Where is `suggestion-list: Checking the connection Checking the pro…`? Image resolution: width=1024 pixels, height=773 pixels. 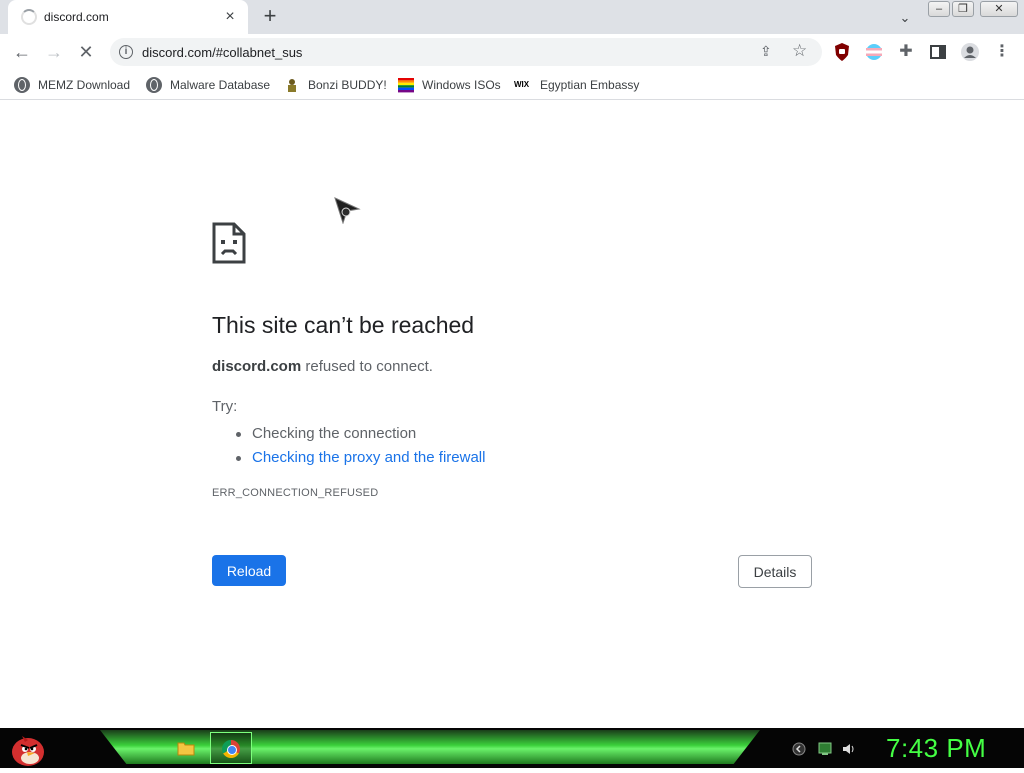 suggestion-list: Checking the connection Checking the pro… is located at coordinates (360, 446).